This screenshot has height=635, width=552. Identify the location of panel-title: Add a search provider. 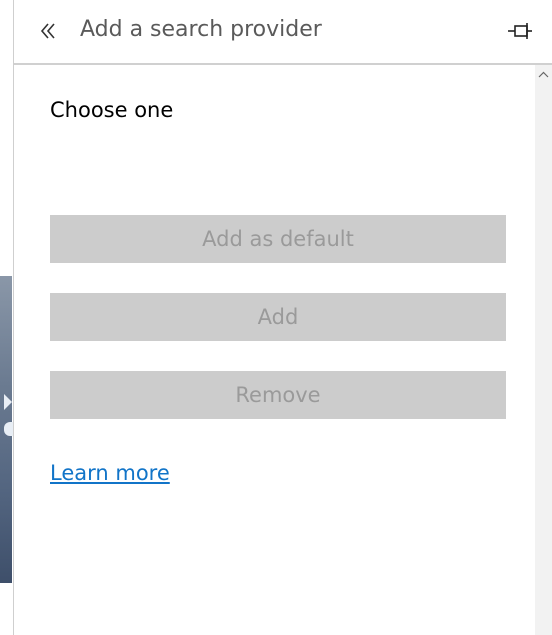
(201, 29).